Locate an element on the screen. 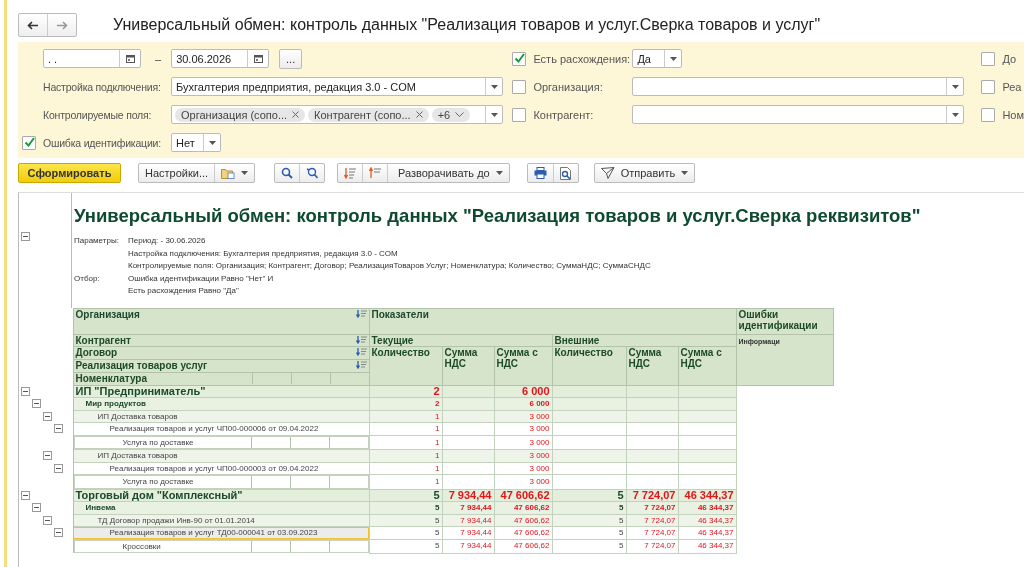 The height and width of the screenshot is (567, 1024). date-field: 30.06.2026 is located at coordinates (220, 58).